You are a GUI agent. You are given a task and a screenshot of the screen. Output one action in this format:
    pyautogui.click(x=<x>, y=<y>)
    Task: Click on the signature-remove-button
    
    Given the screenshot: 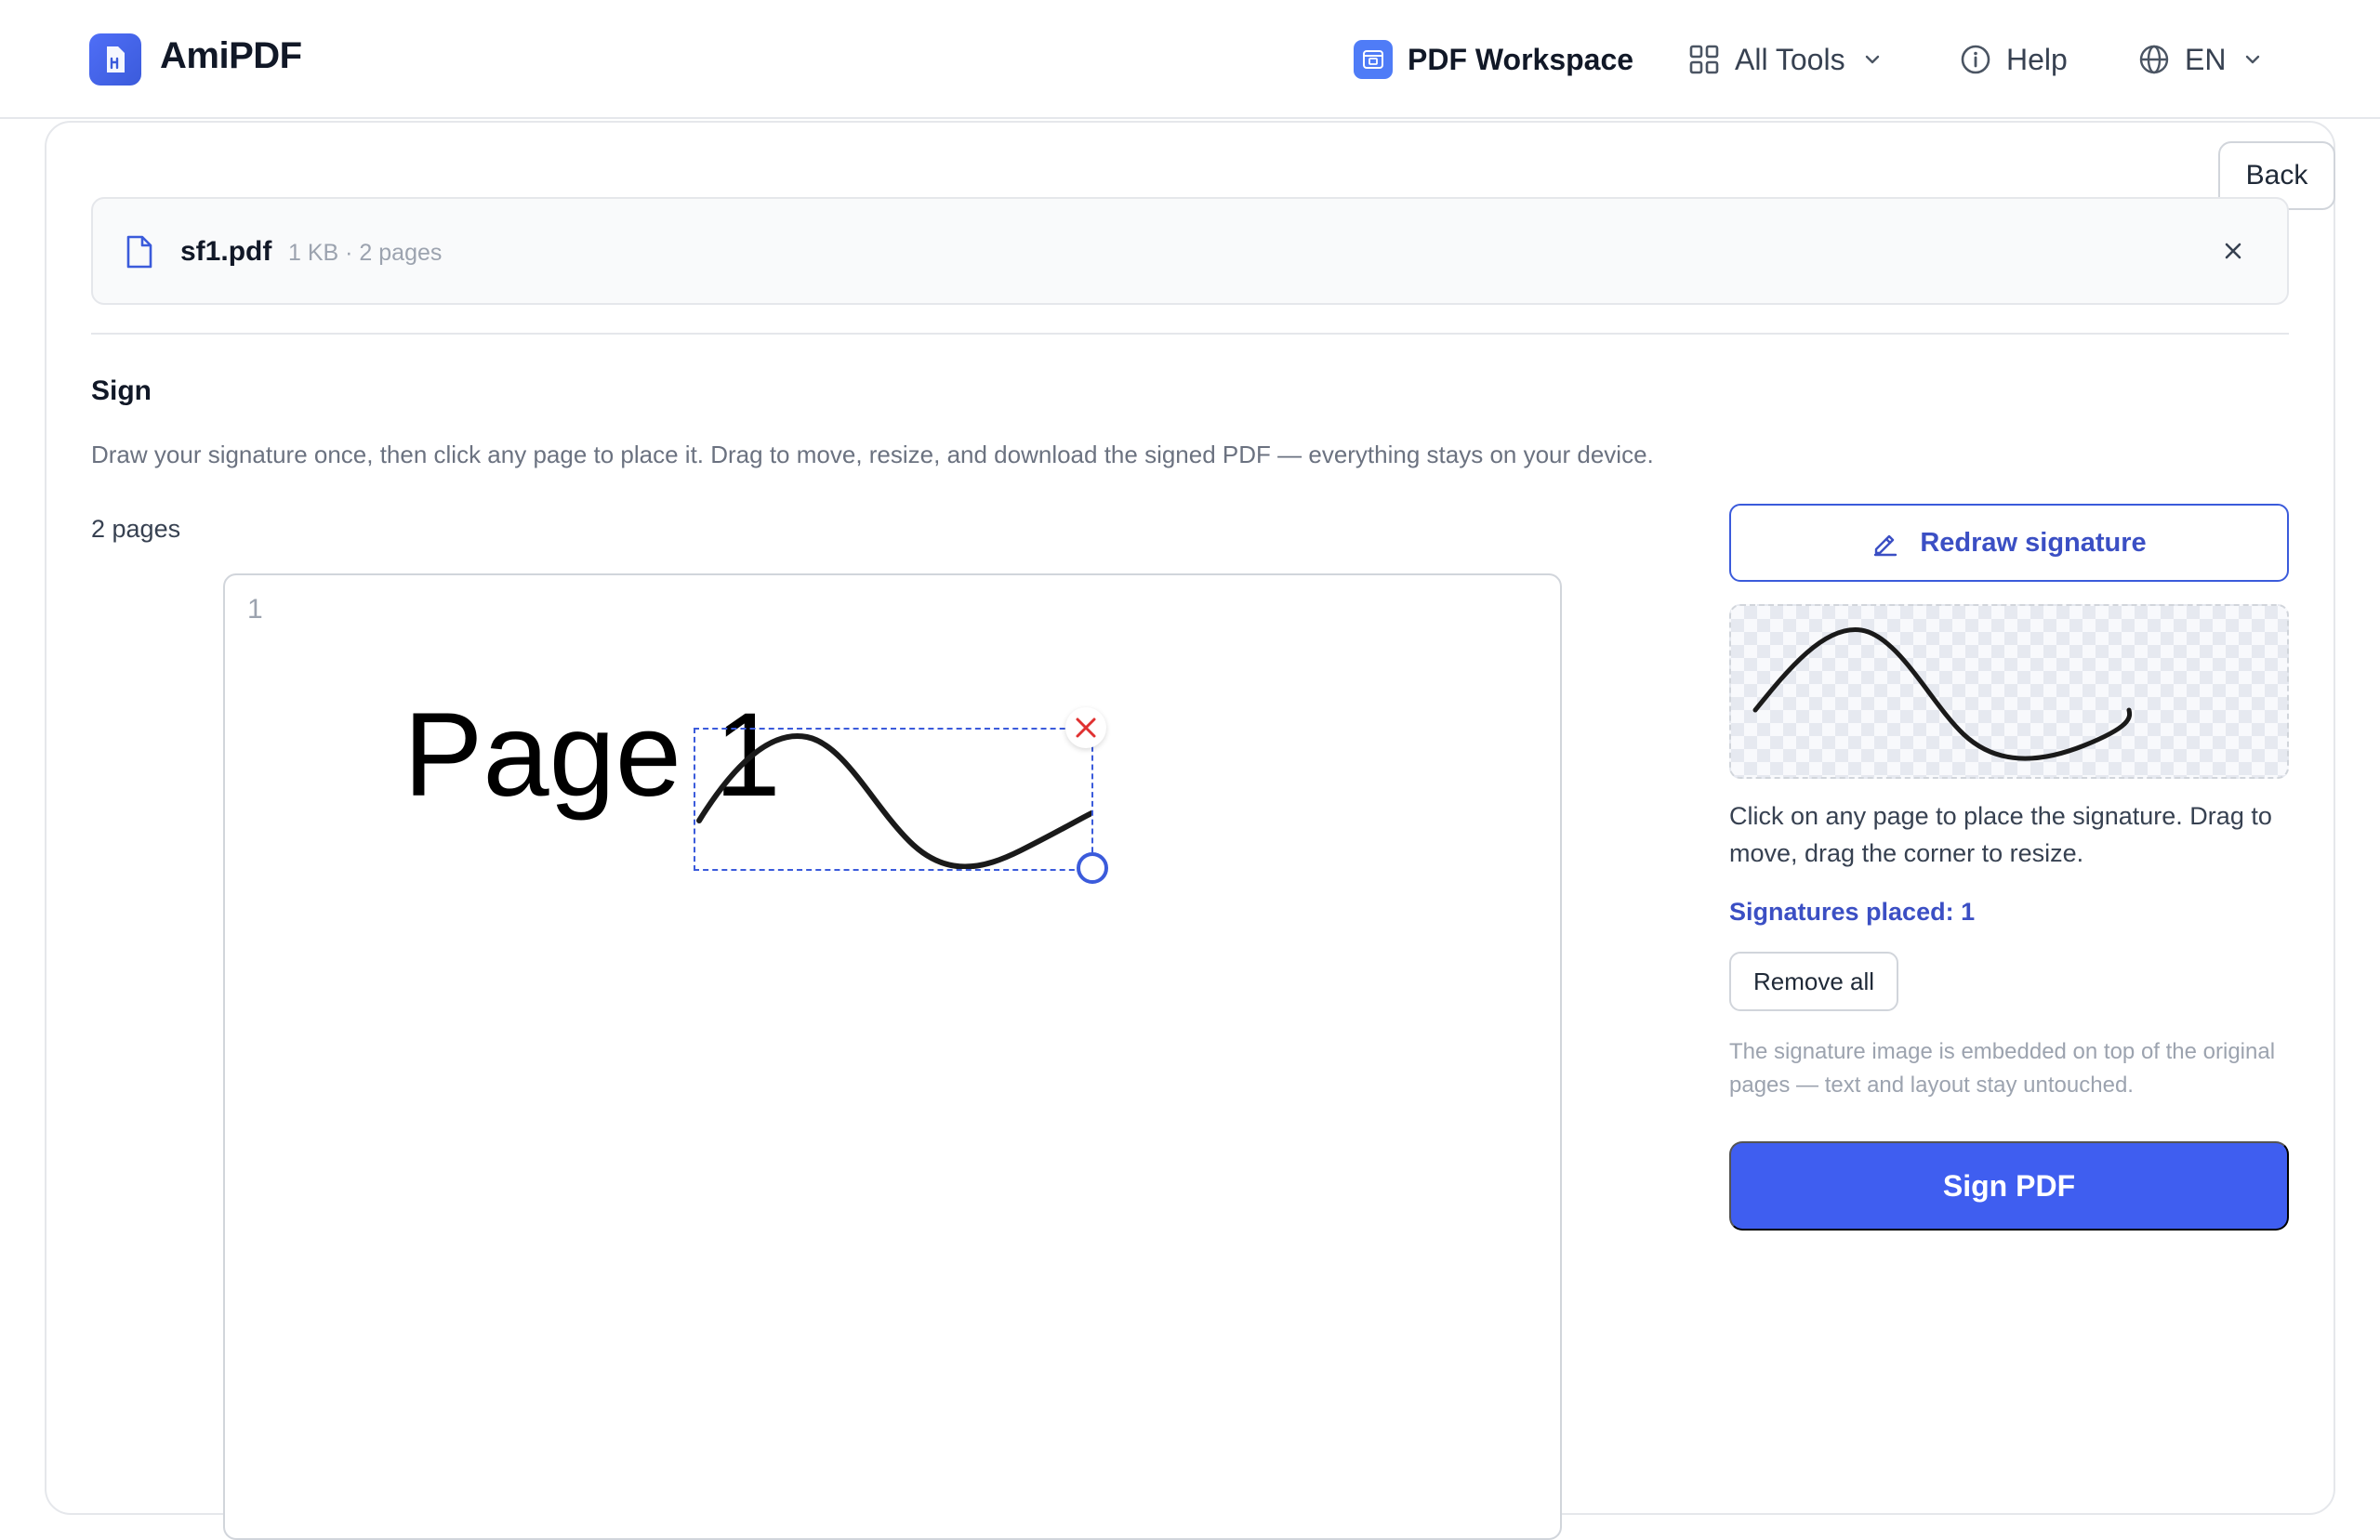 What is the action you would take?
    pyautogui.click(x=1085, y=727)
    